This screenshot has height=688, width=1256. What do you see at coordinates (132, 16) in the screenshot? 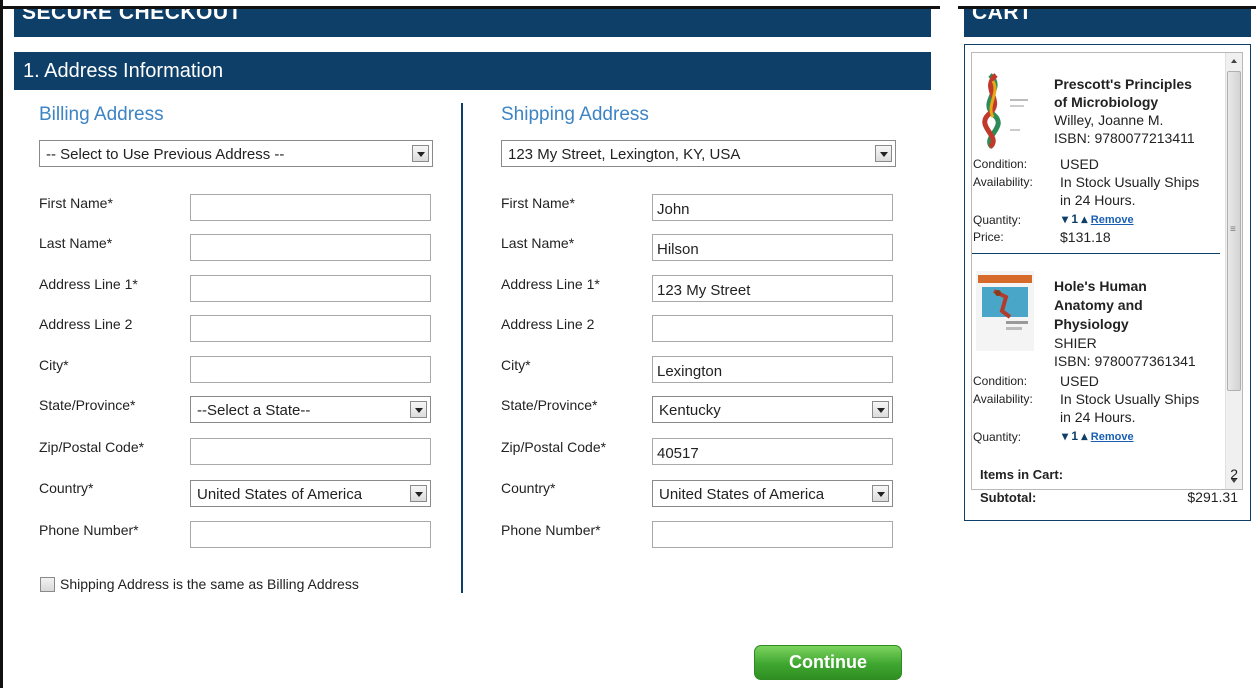
I see `secure-checkout-title: SECURE CHECKOUT` at bounding box center [132, 16].